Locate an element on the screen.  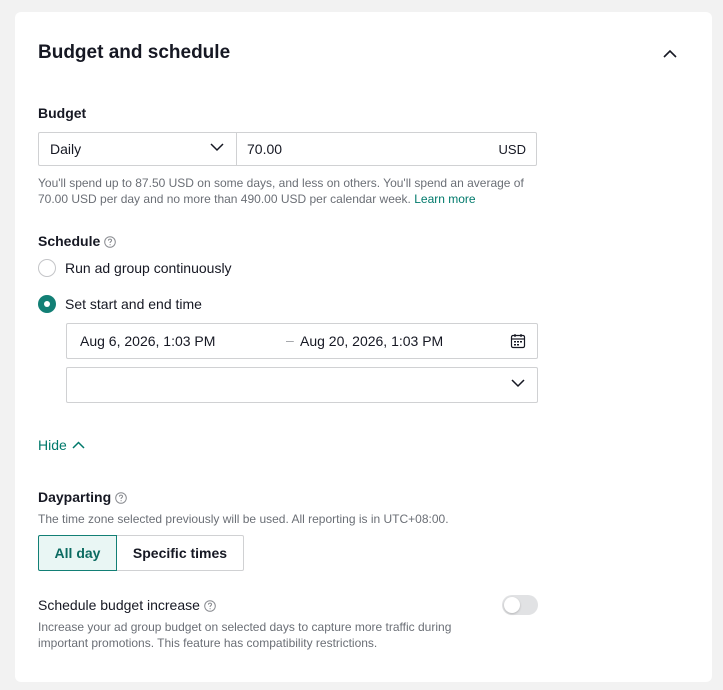
section-title: Budget and schedule is located at coordinates (134, 52).